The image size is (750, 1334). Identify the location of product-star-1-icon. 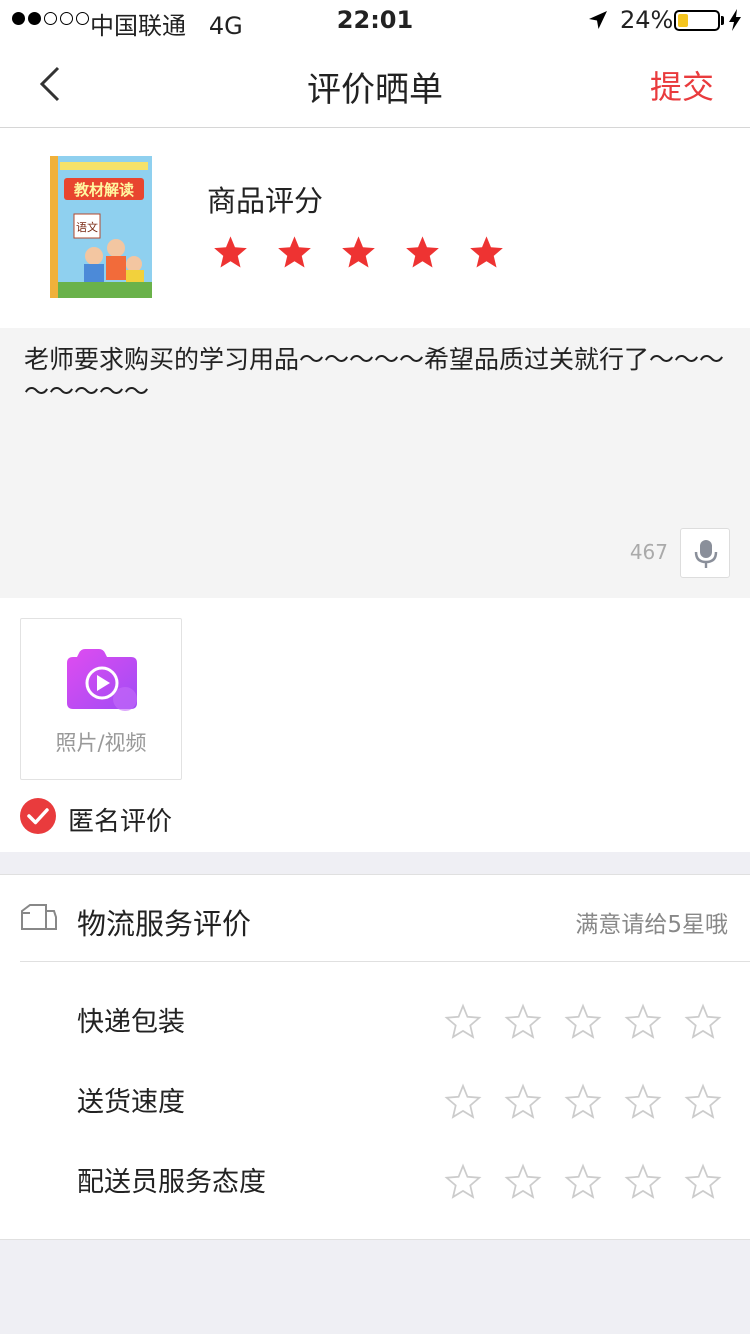
(230, 252).